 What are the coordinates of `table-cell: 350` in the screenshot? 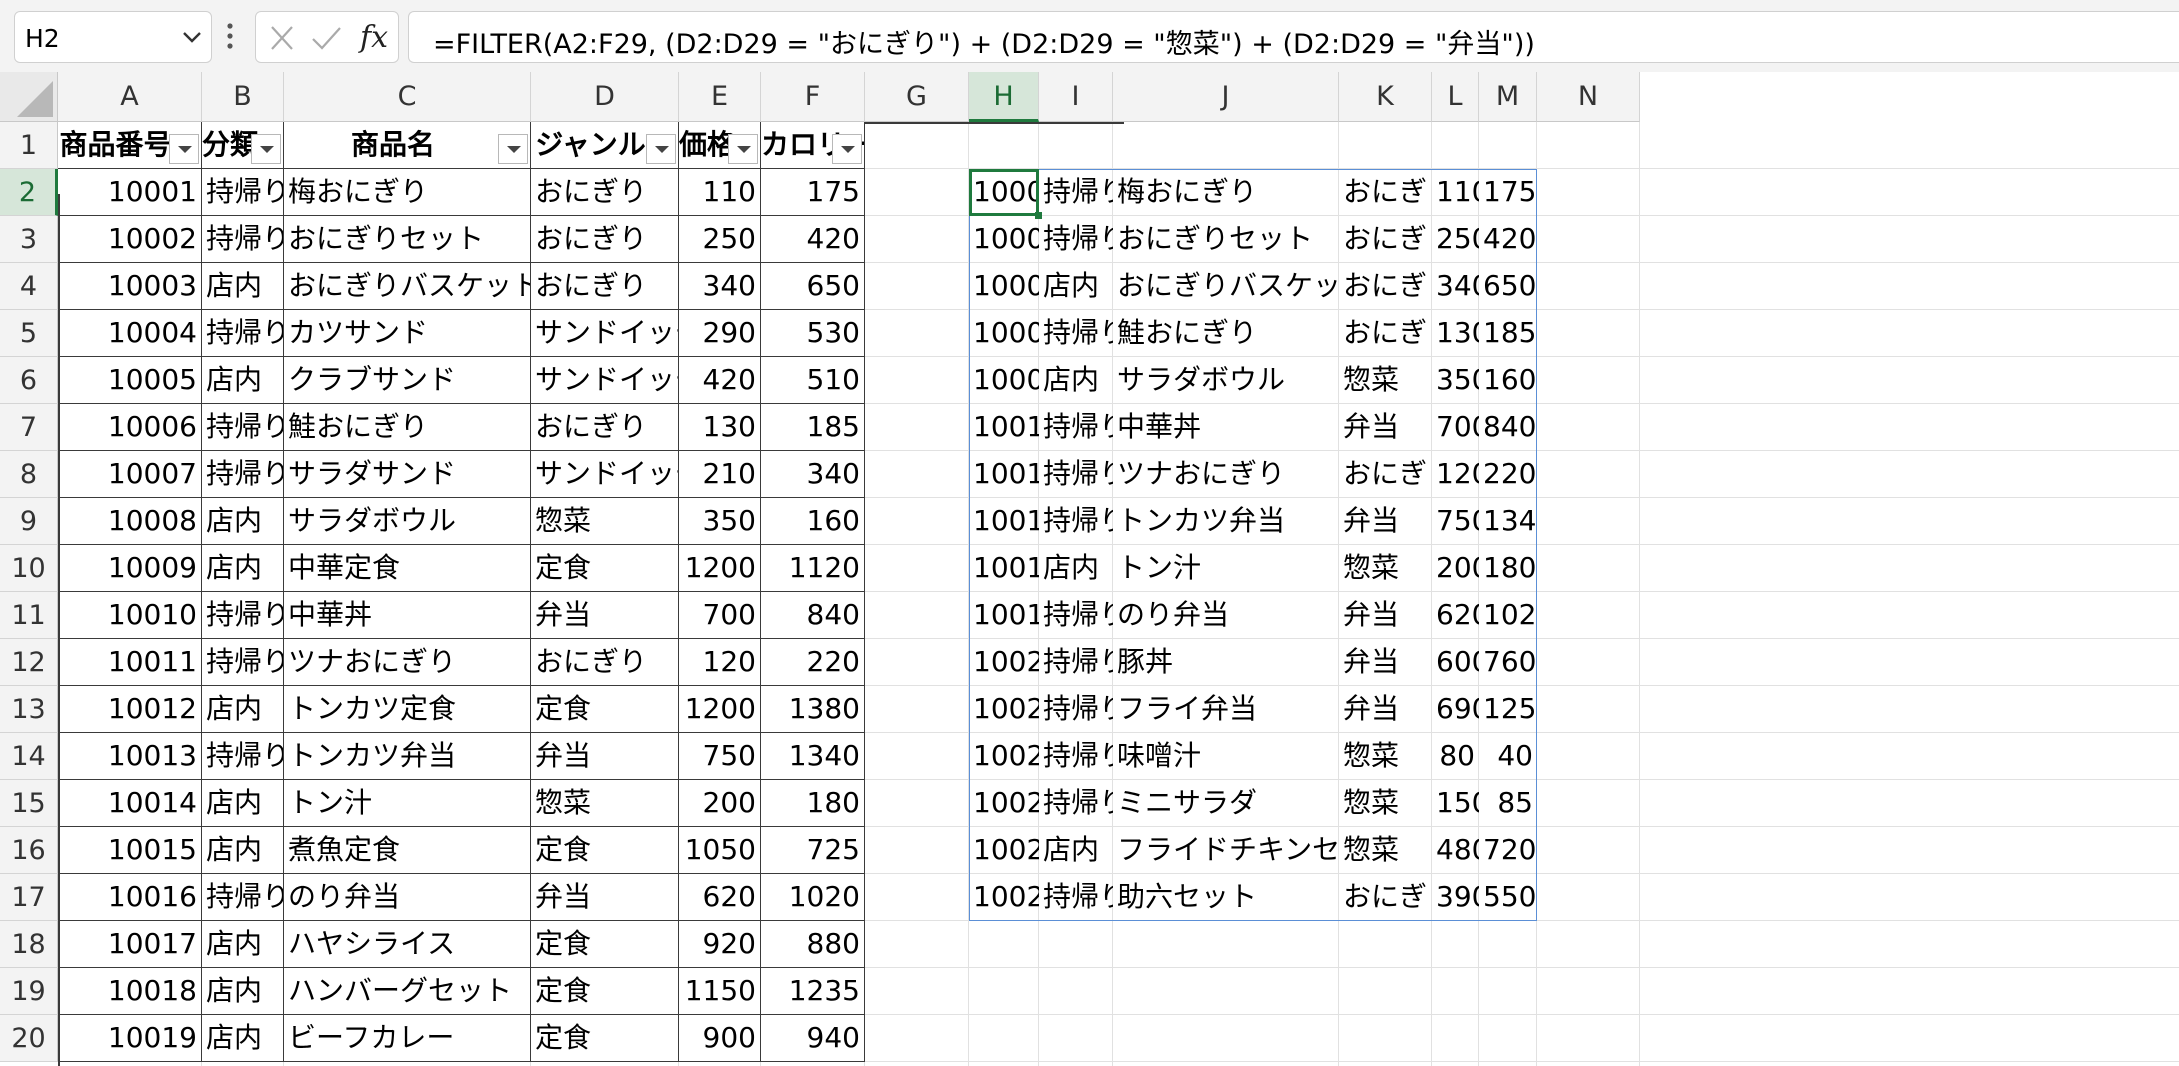 It's located at (720, 521).